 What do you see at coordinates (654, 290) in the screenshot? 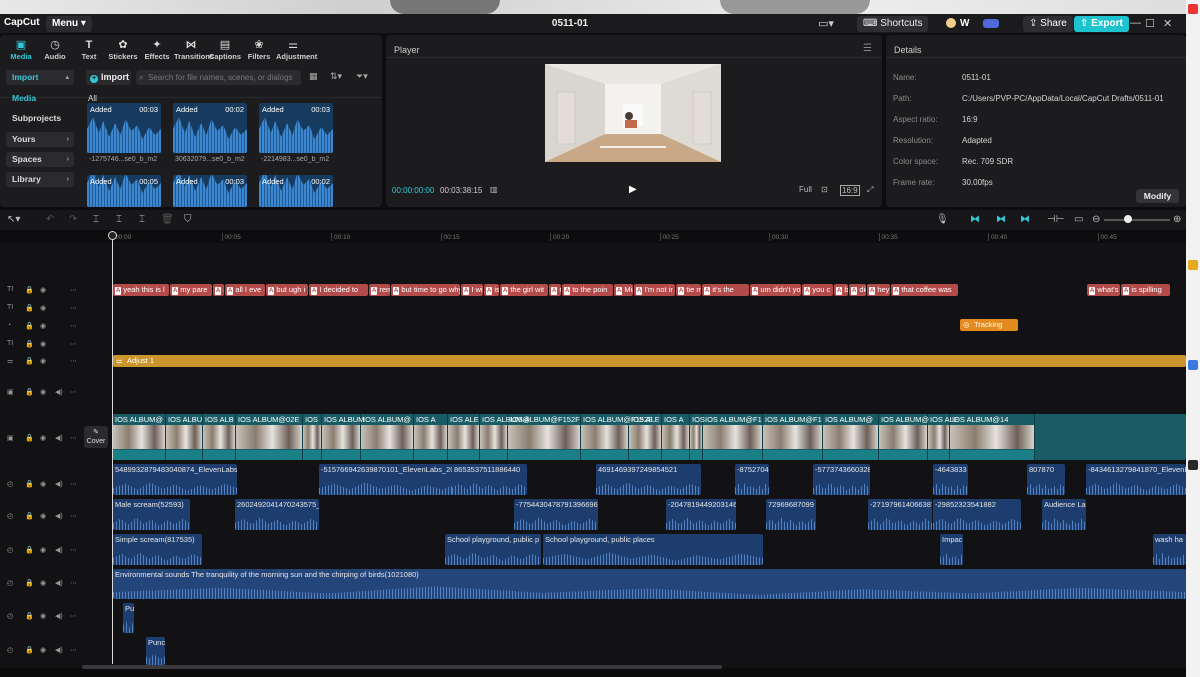
I see `text-clip: A I'm not ir` at bounding box center [654, 290].